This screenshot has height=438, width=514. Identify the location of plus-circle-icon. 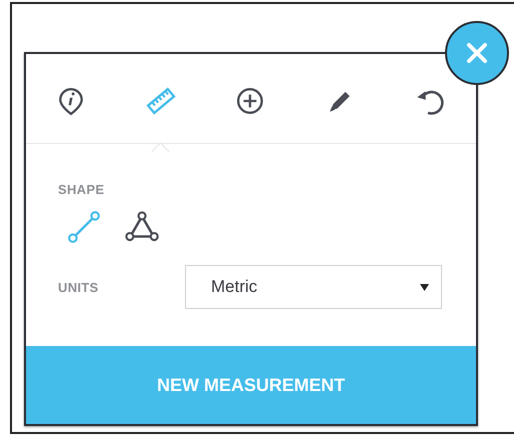
(250, 101).